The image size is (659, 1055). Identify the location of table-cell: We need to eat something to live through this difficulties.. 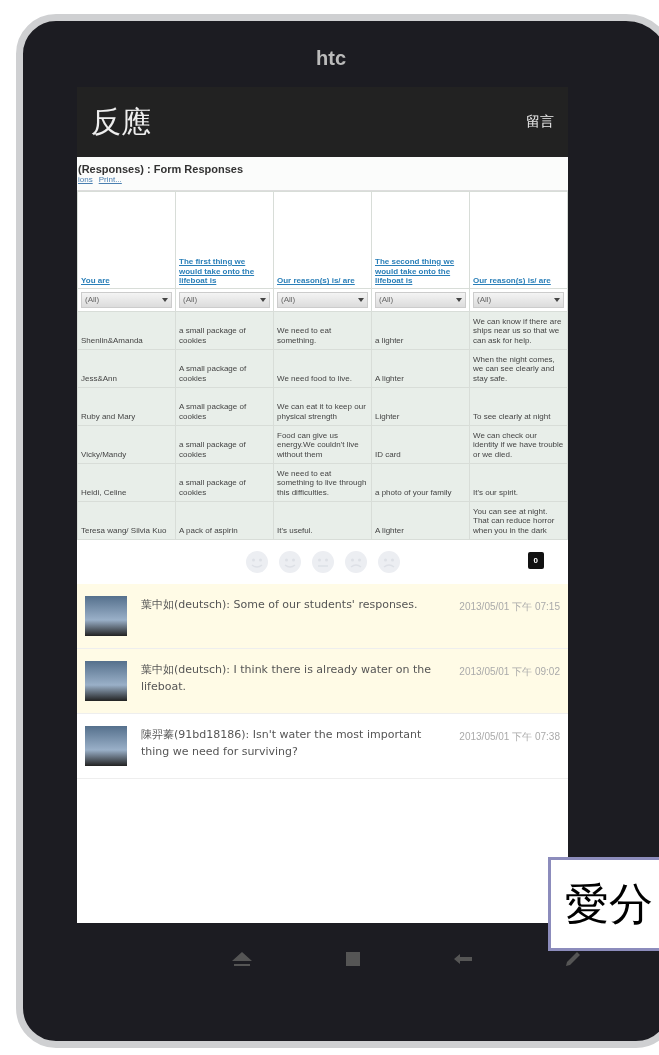
(322, 482).